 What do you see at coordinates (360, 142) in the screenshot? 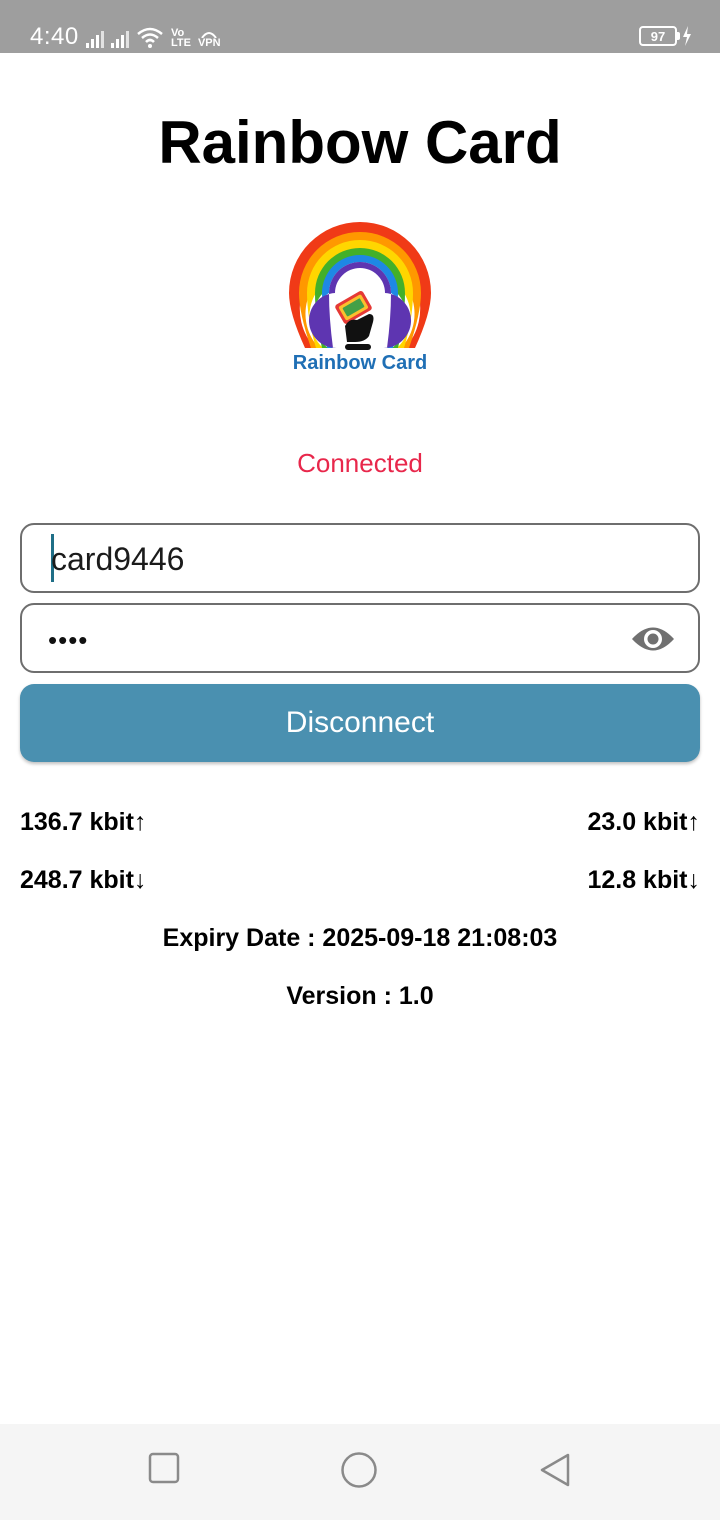
I see `page-title: Rainbow Card` at bounding box center [360, 142].